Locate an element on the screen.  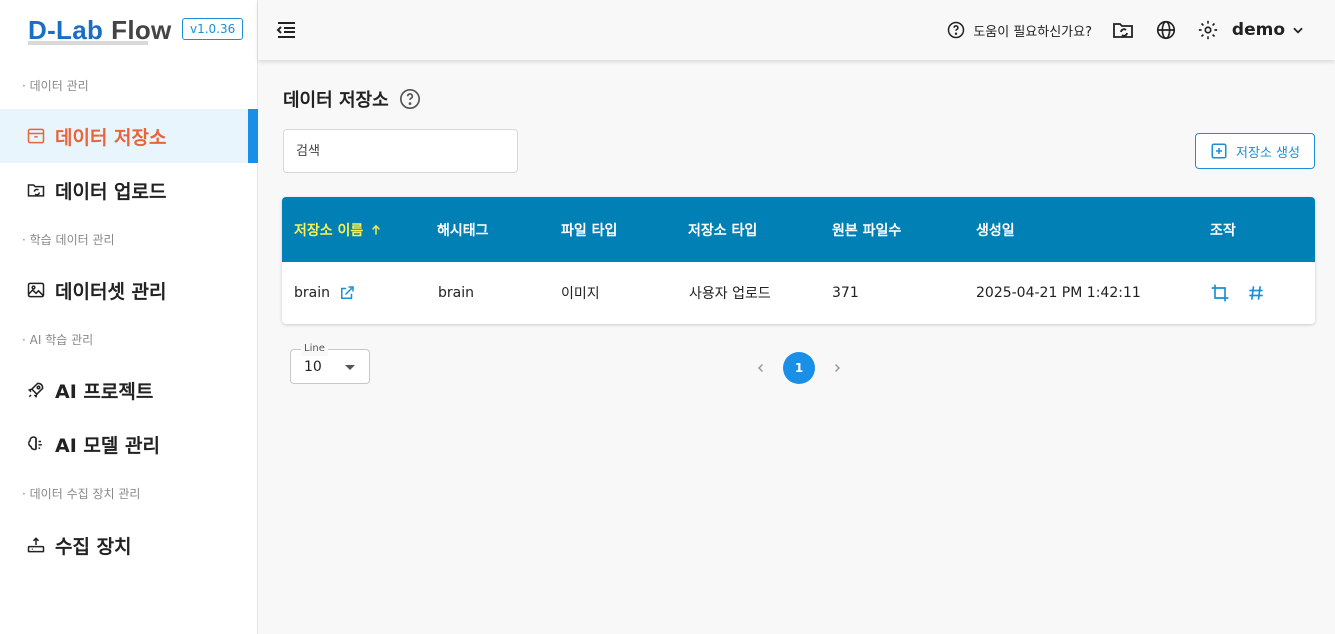
line-count-select: Line 10 is located at coordinates (330, 363).